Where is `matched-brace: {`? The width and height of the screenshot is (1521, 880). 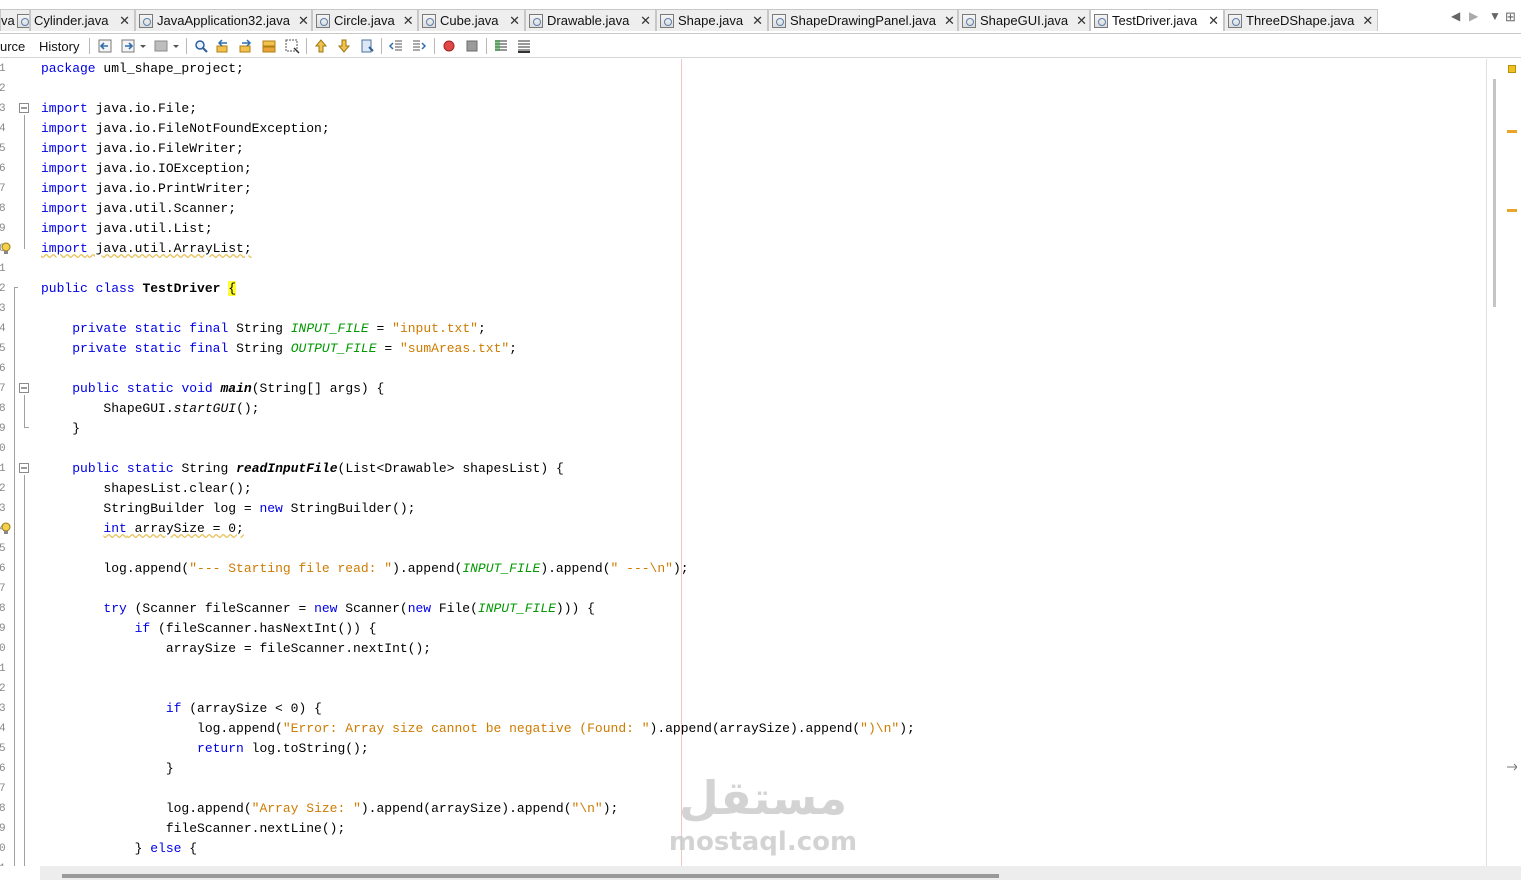 matched-brace: { is located at coordinates (232, 288).